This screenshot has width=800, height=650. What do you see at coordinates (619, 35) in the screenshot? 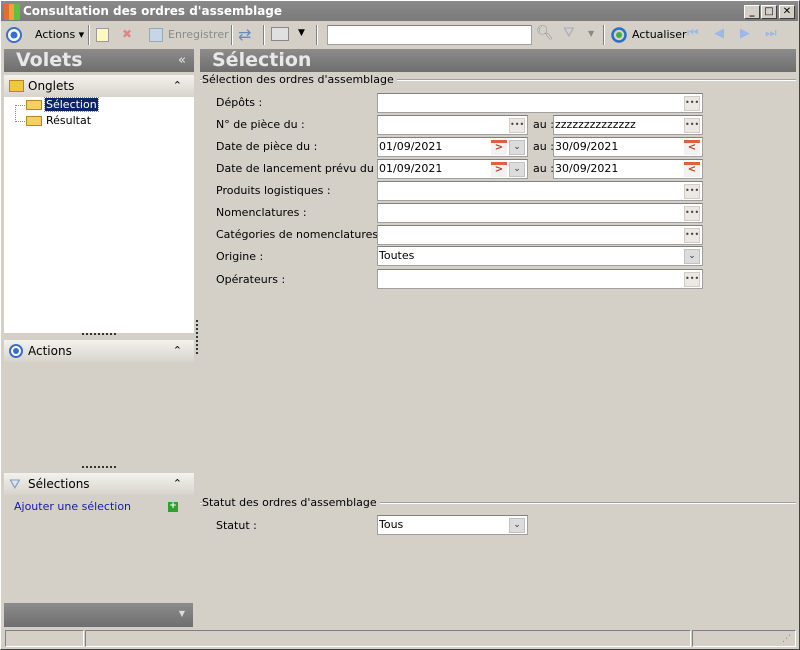
I see `refresh-icon` at bounding box center [619, 35].